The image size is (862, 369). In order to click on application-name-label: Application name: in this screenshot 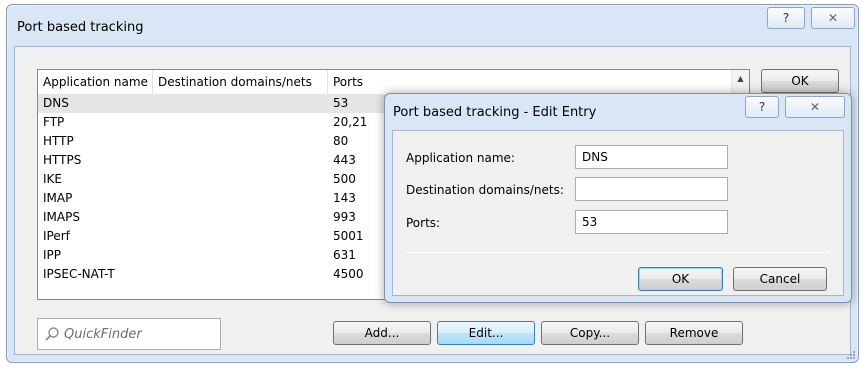, I will do `click(460, 158)`.